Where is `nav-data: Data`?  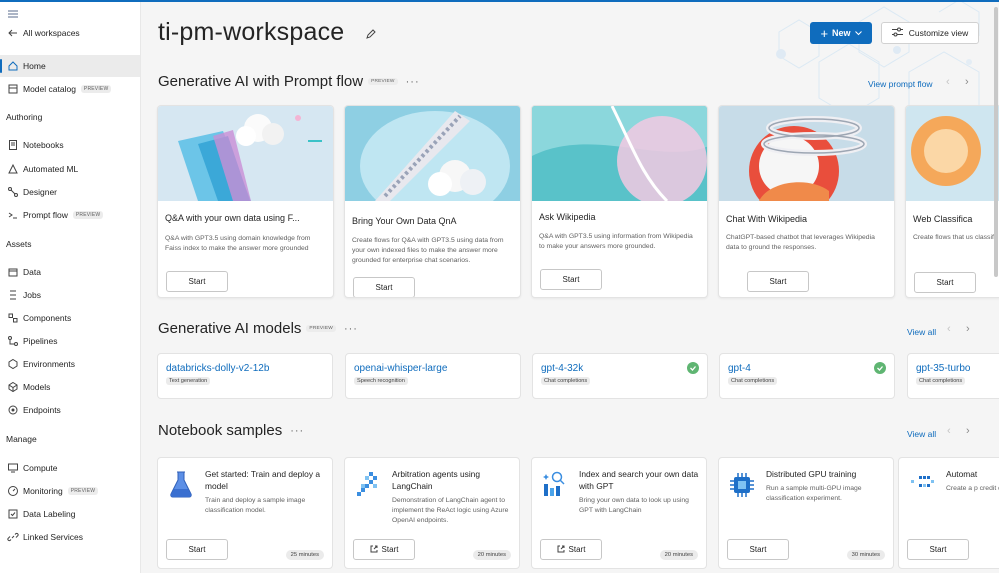 nav-data: Data is located at coordinates (70, 272).